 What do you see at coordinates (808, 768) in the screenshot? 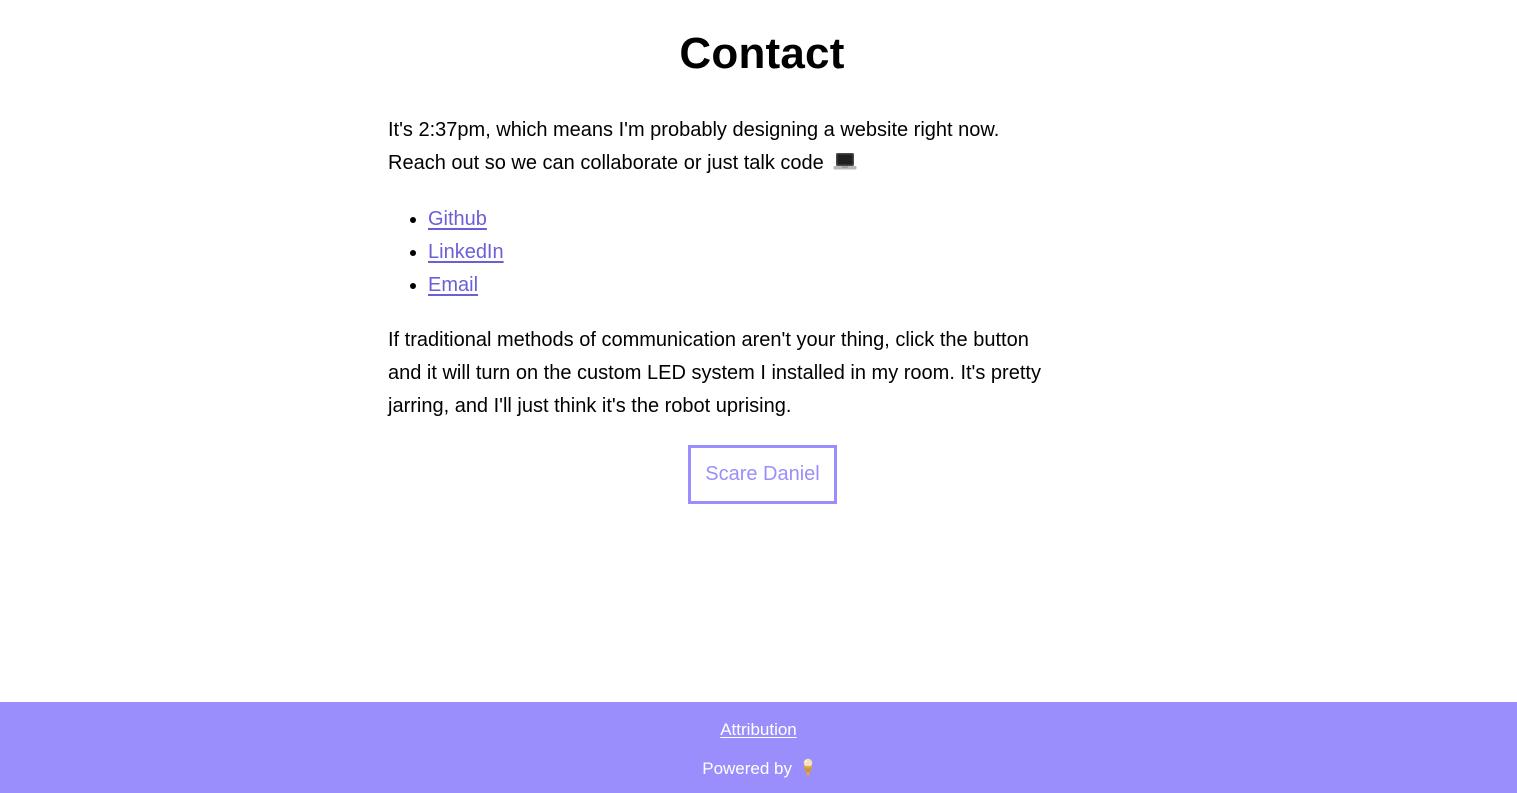
I see `ice-cream-icon` at bounding box center [808, 768].